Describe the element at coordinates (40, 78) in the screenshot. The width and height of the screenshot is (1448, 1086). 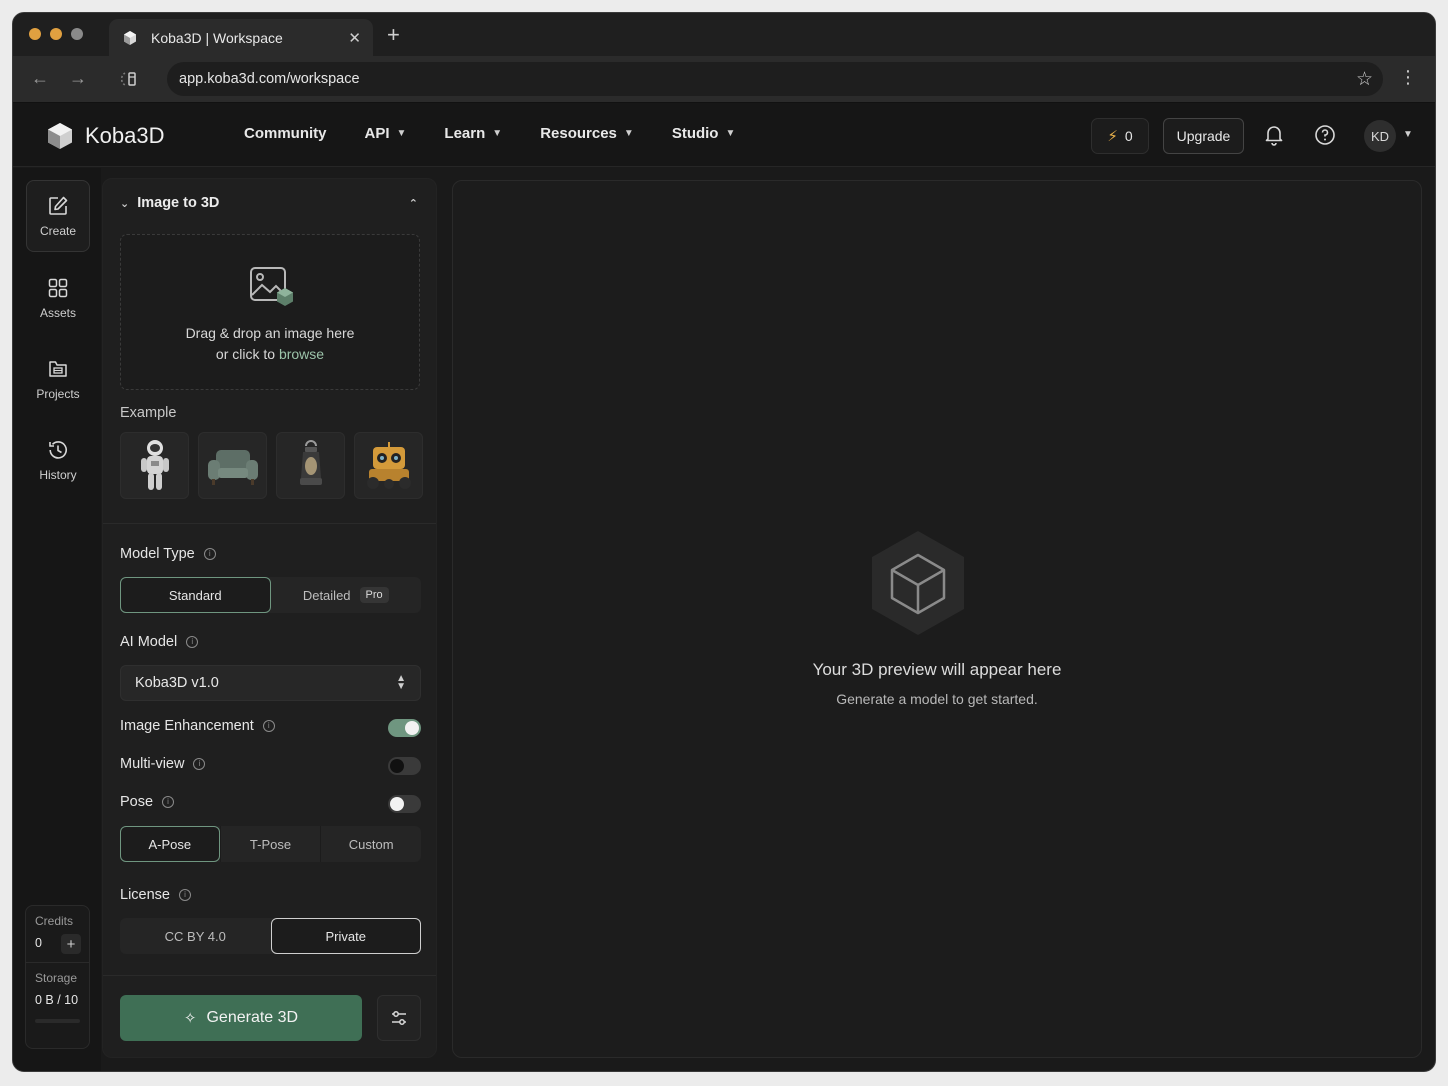
I see `back-arrow-icon: ←` at that location.